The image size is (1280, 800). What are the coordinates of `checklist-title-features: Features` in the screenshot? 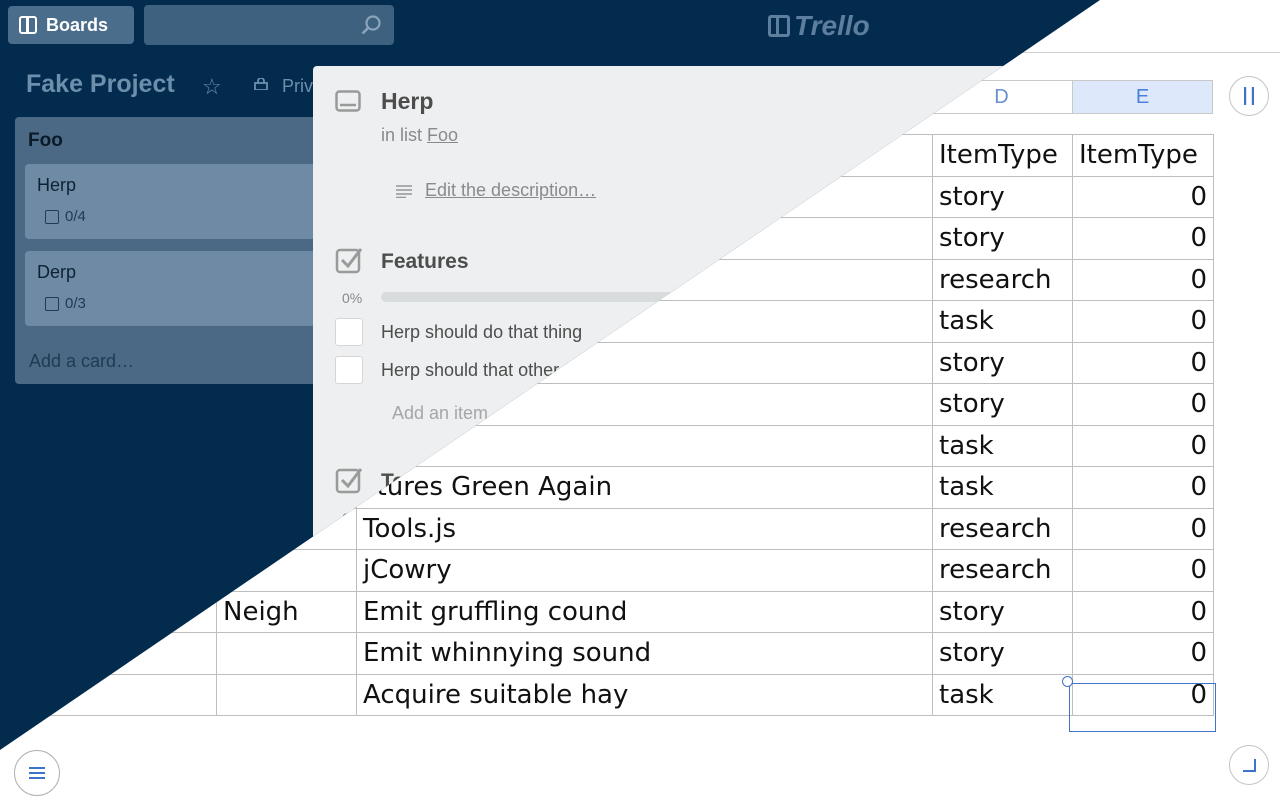 It's located at (425, 262).